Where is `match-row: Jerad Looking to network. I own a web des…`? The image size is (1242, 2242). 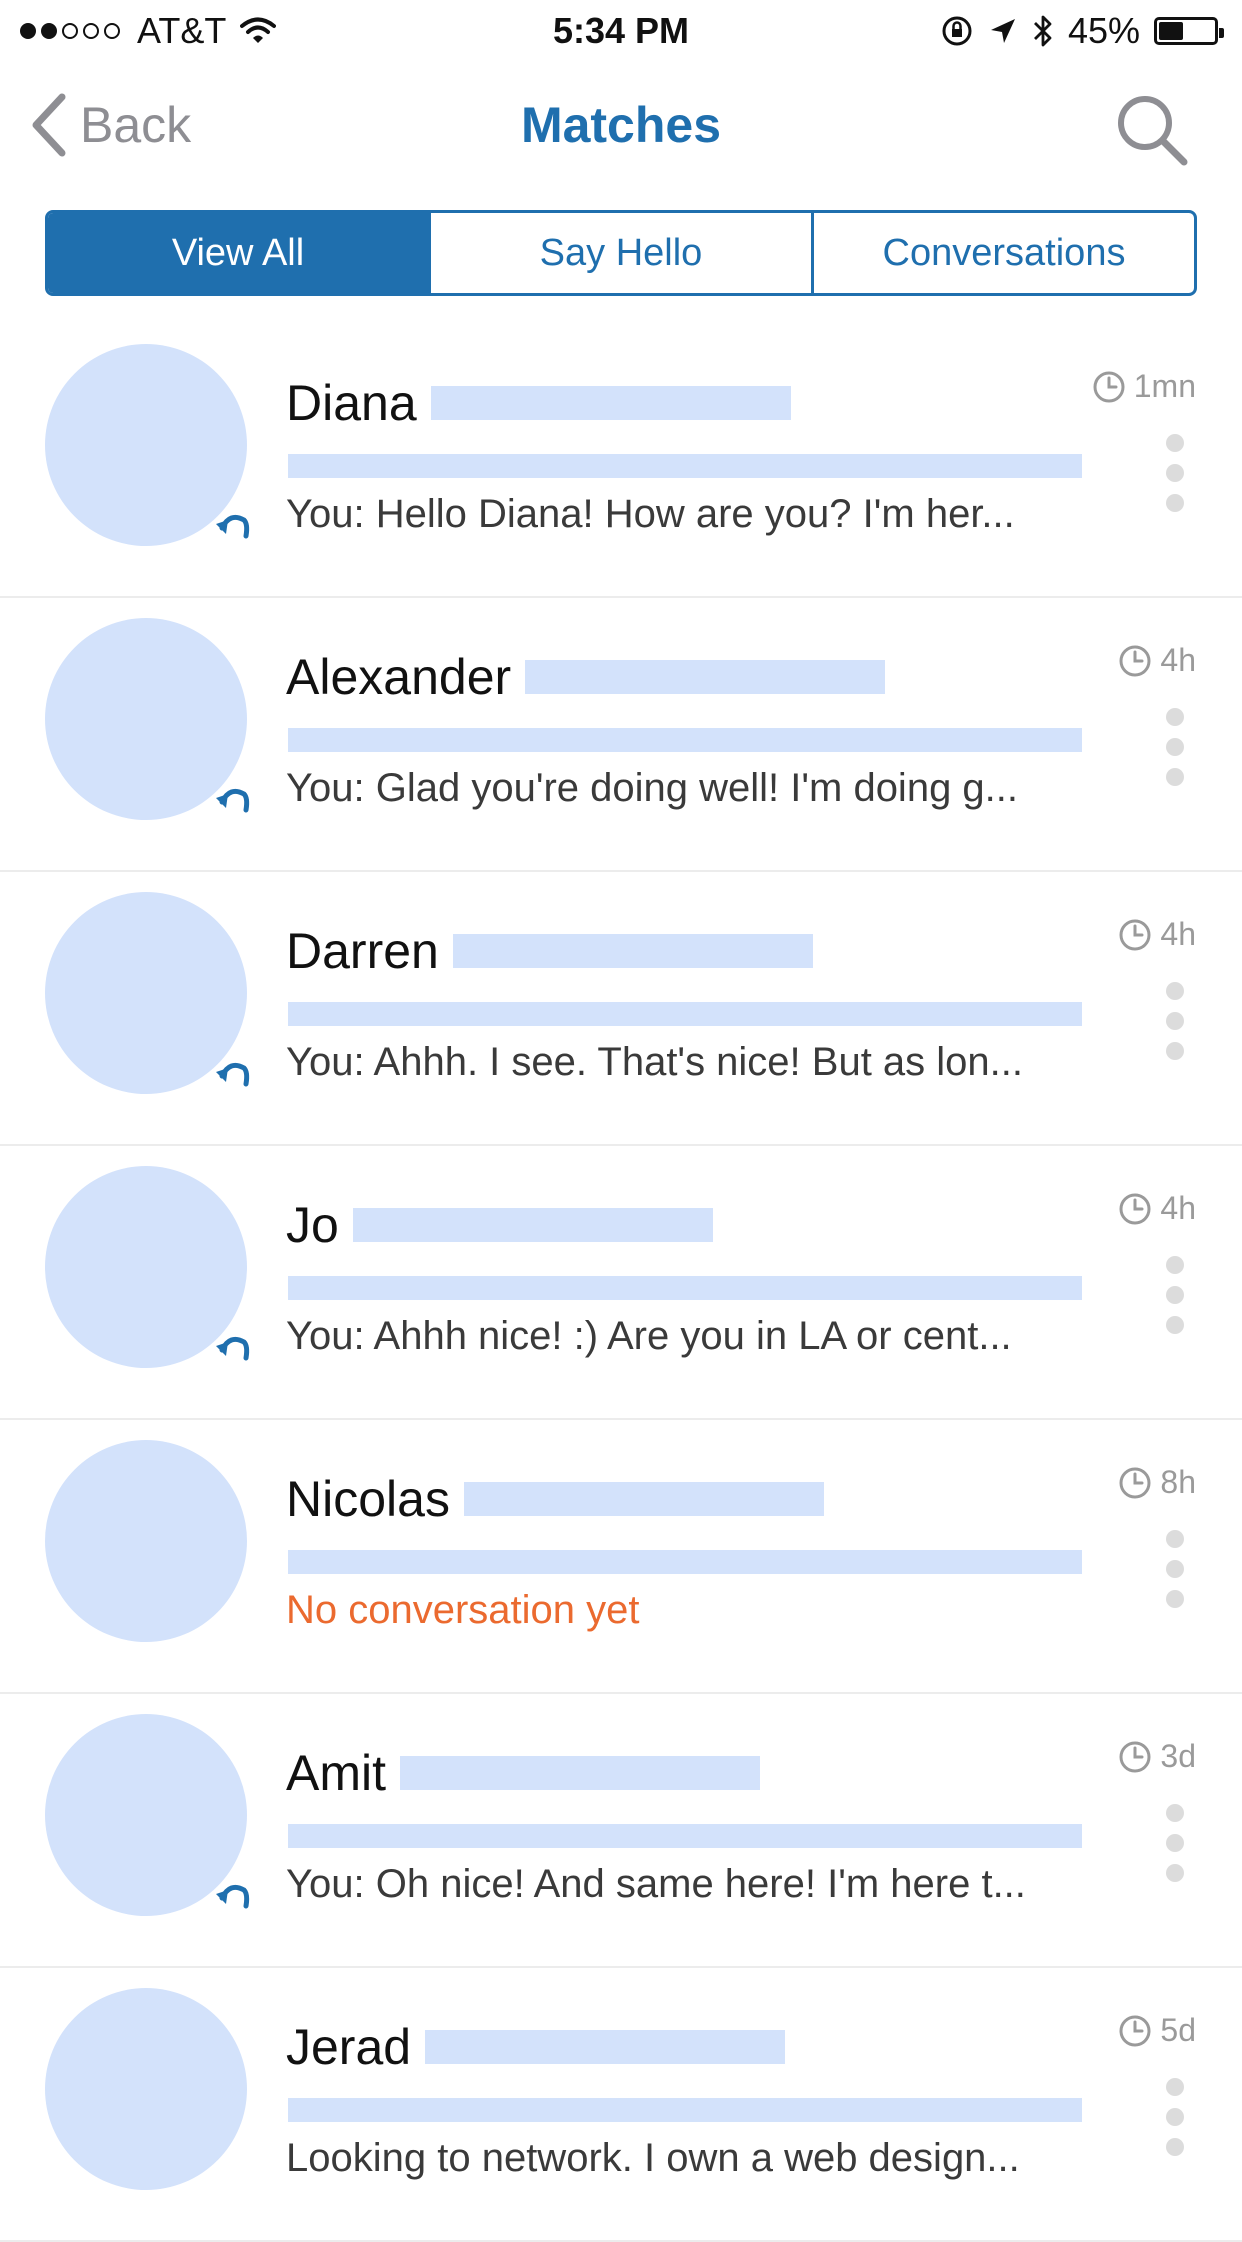 match-row: Jerad Looking to network. I own a web des… is located at coordinates (621, 2105).